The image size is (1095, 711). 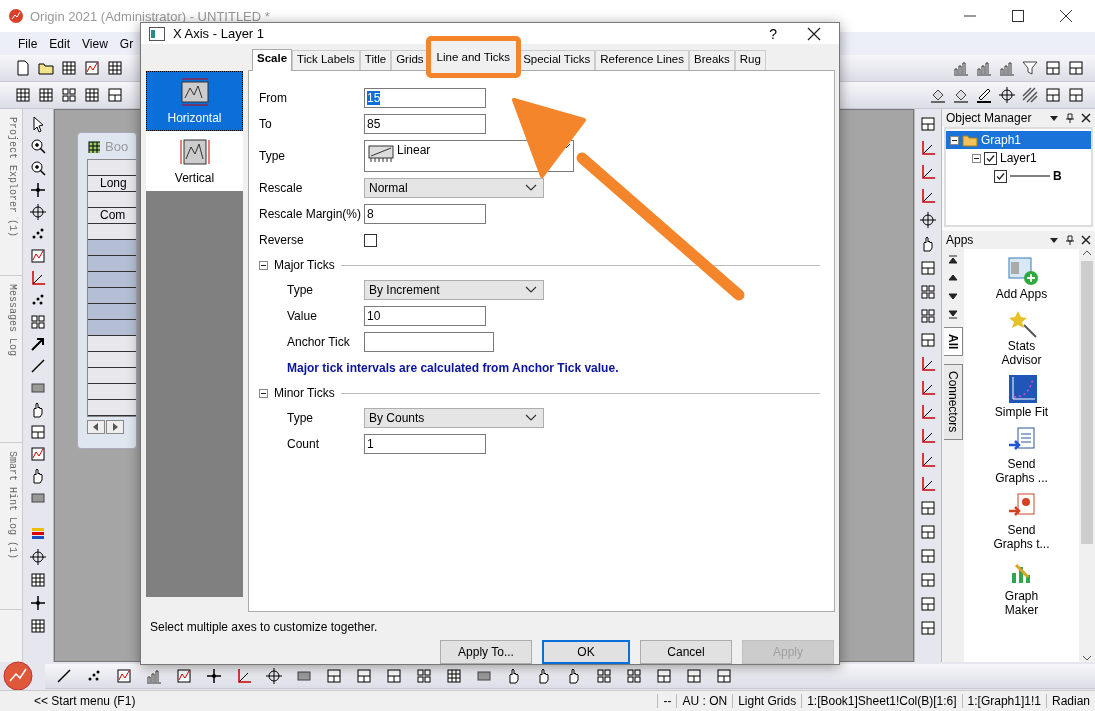 What do you see at coordinates (194, 101) in the screenshot?
I see `axis-item: Horizontal` at bounding box center [194, 101].